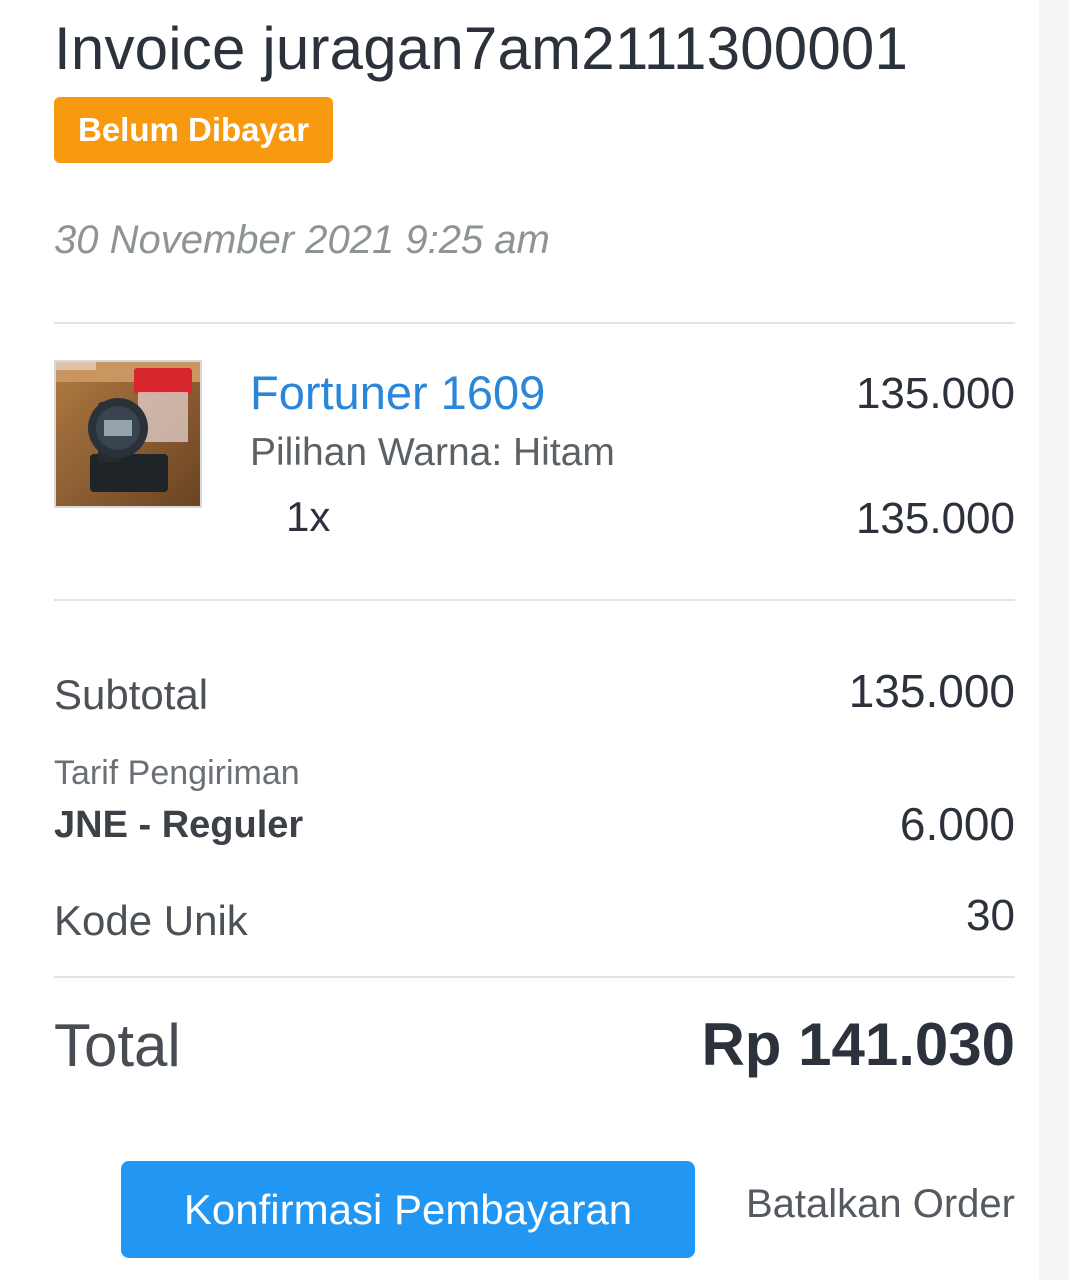 Image resolution: width=1069 pixels, height=1280 pixels. What do you see at coordinates (179, 825) in the screenshot?
I see `shipping-service: JNE - Reguler` at bounding box center [179, 825].